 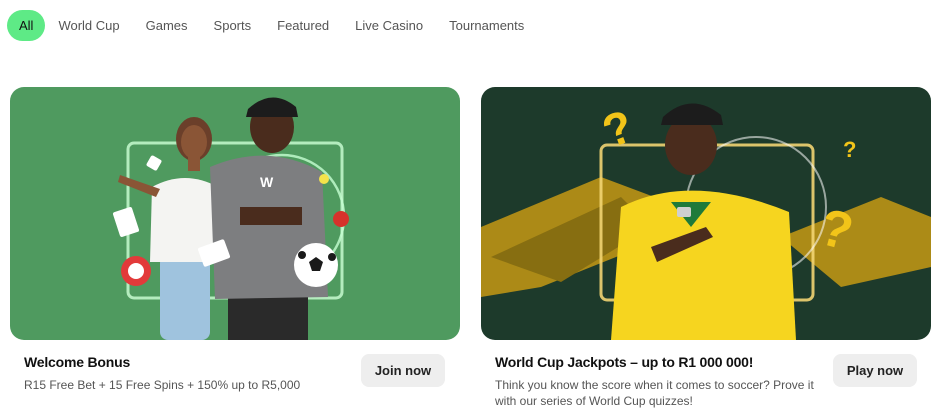 What do you see at coordinates (136, 271) in the screenshot?
I see `casino-chip-icon` at bounding box center [136, 271].